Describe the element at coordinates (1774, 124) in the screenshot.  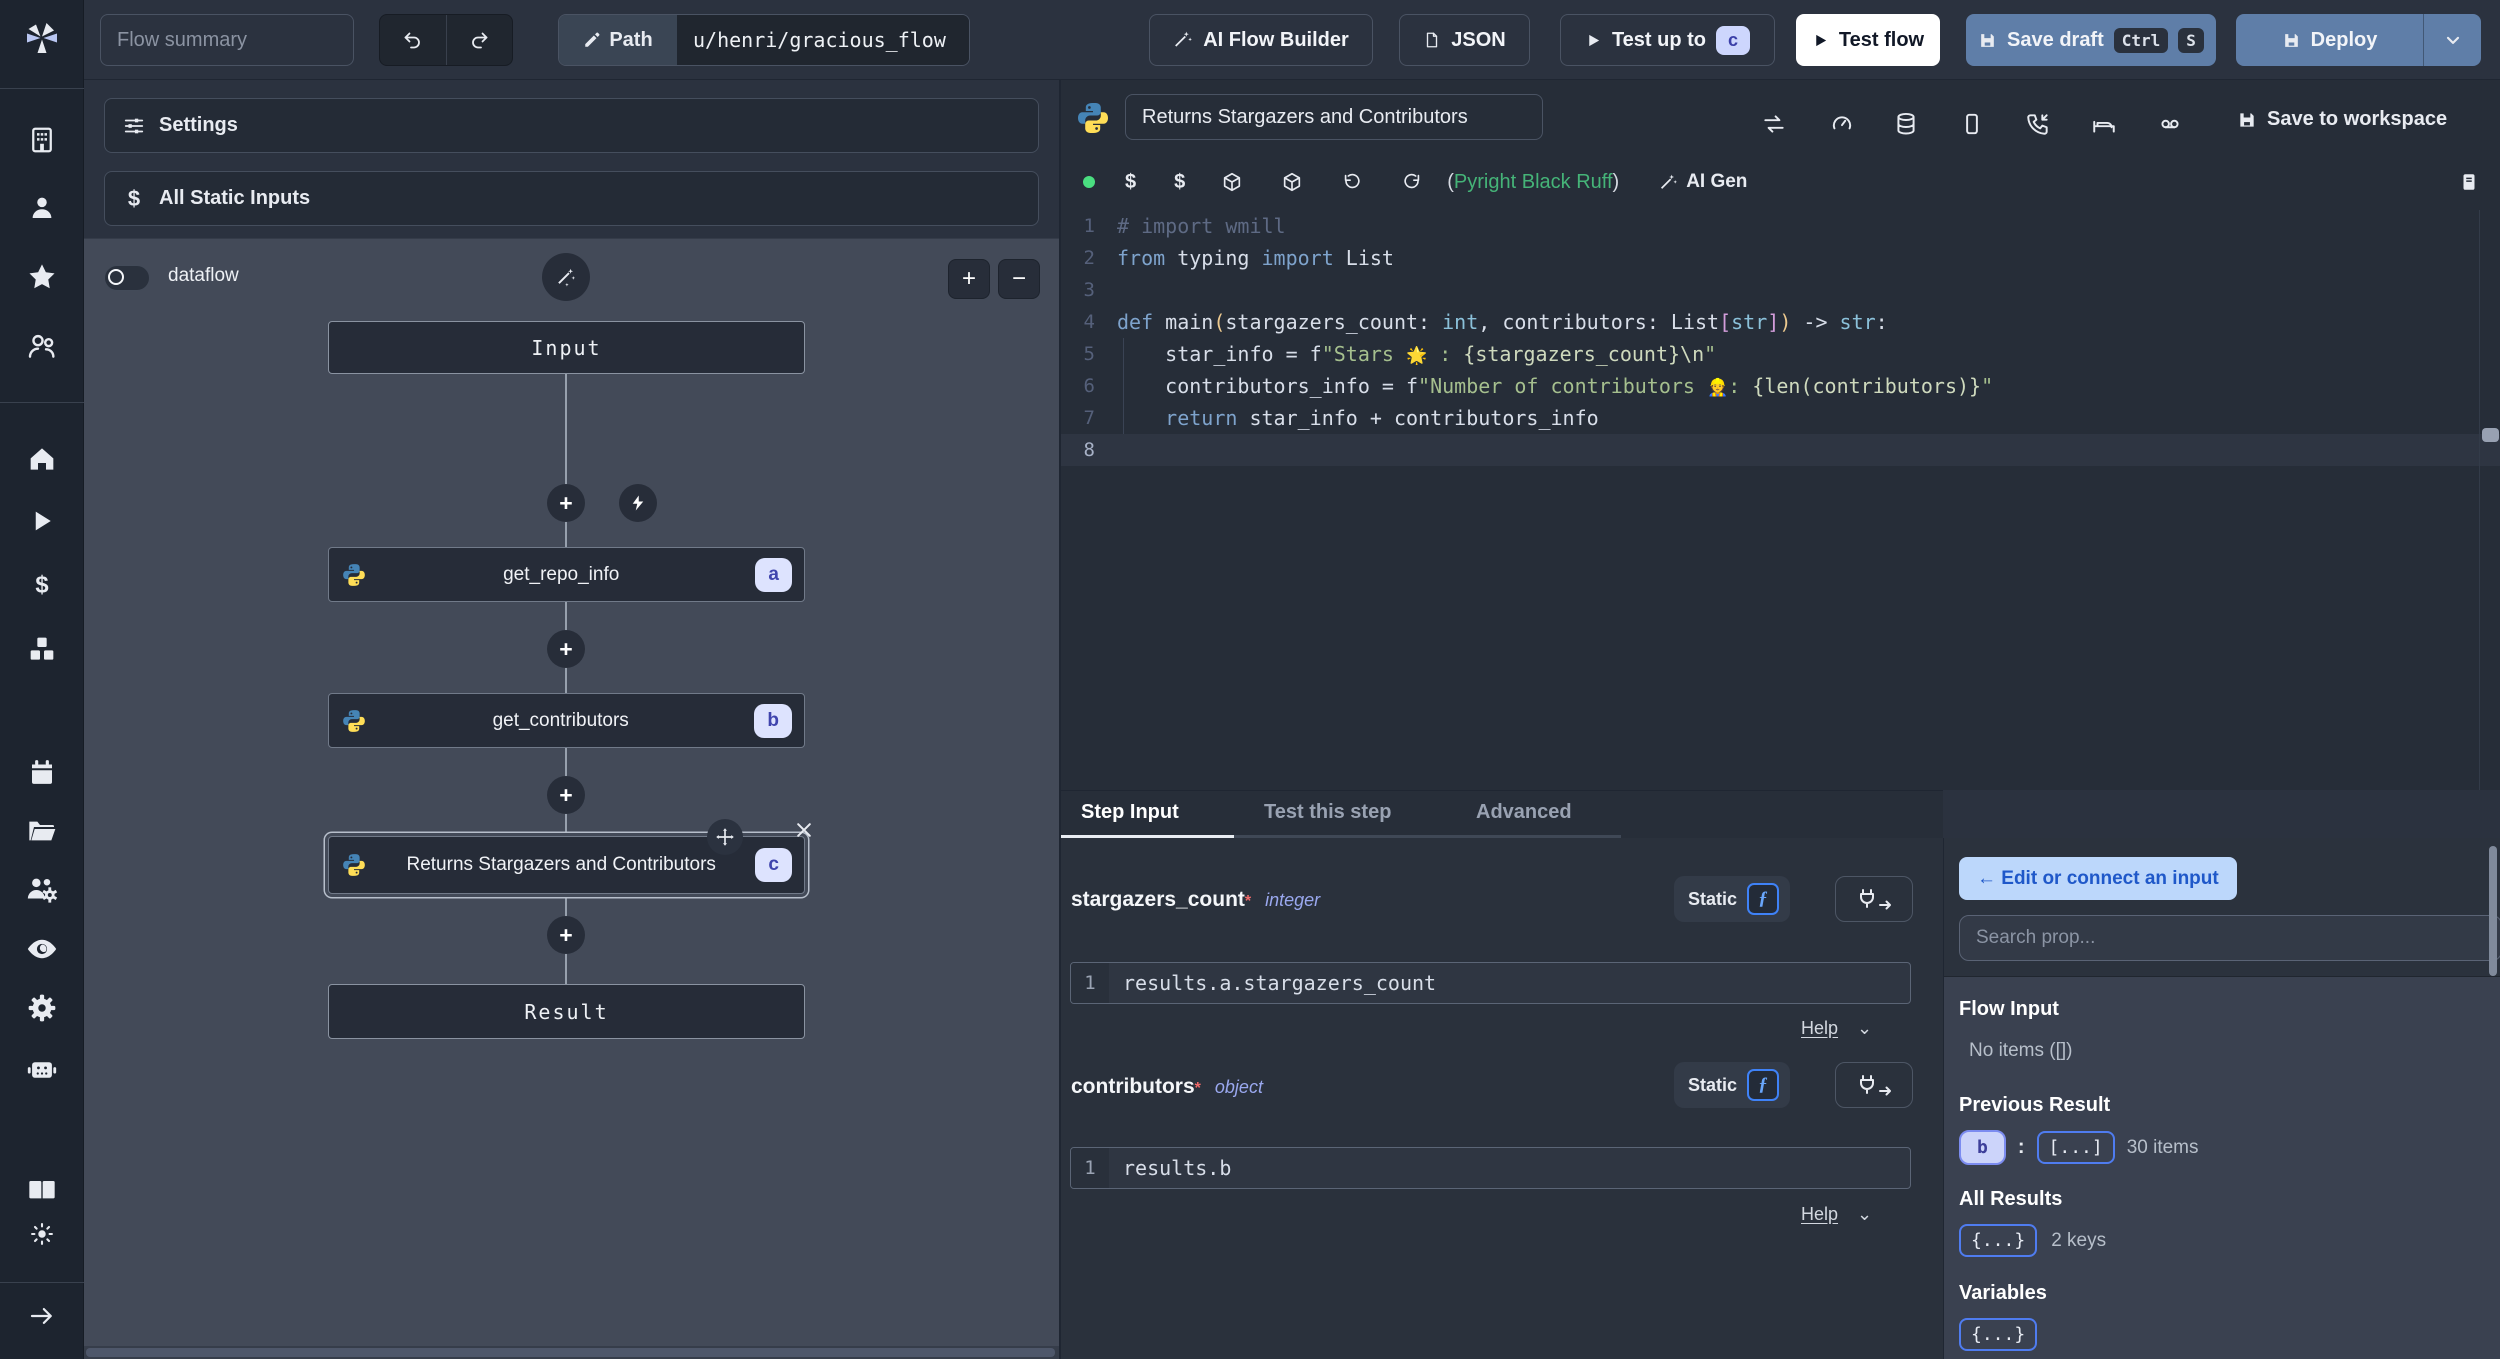
I see `cache-refresh-icon` at that location.